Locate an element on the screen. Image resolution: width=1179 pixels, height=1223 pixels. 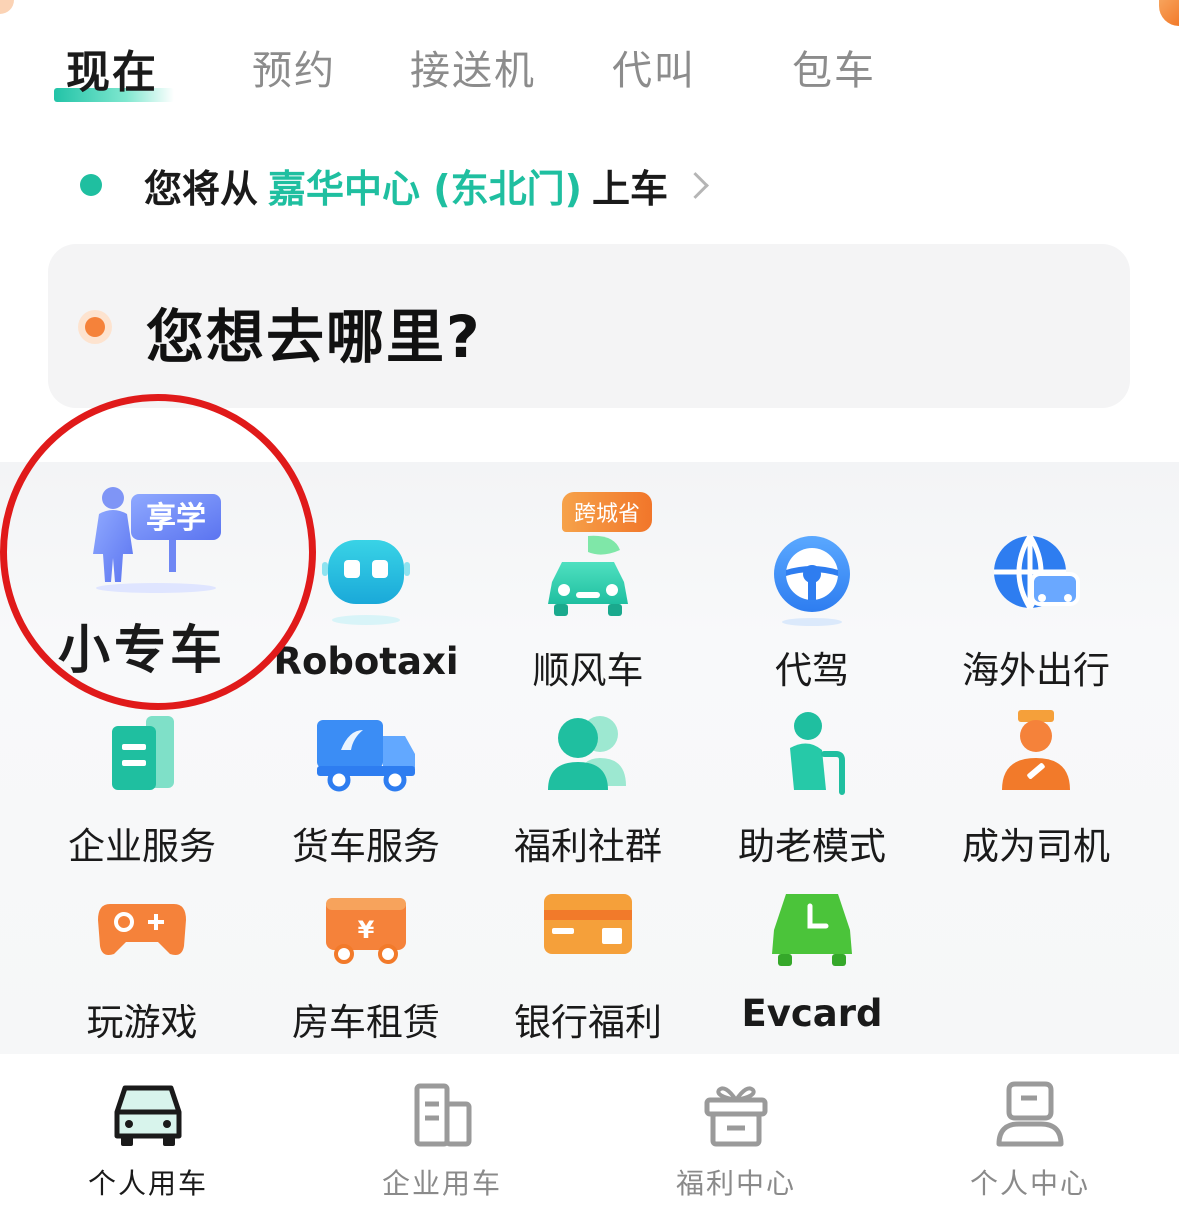
service-robotaxi: Robotaxi is located at coordinates (366, 607).